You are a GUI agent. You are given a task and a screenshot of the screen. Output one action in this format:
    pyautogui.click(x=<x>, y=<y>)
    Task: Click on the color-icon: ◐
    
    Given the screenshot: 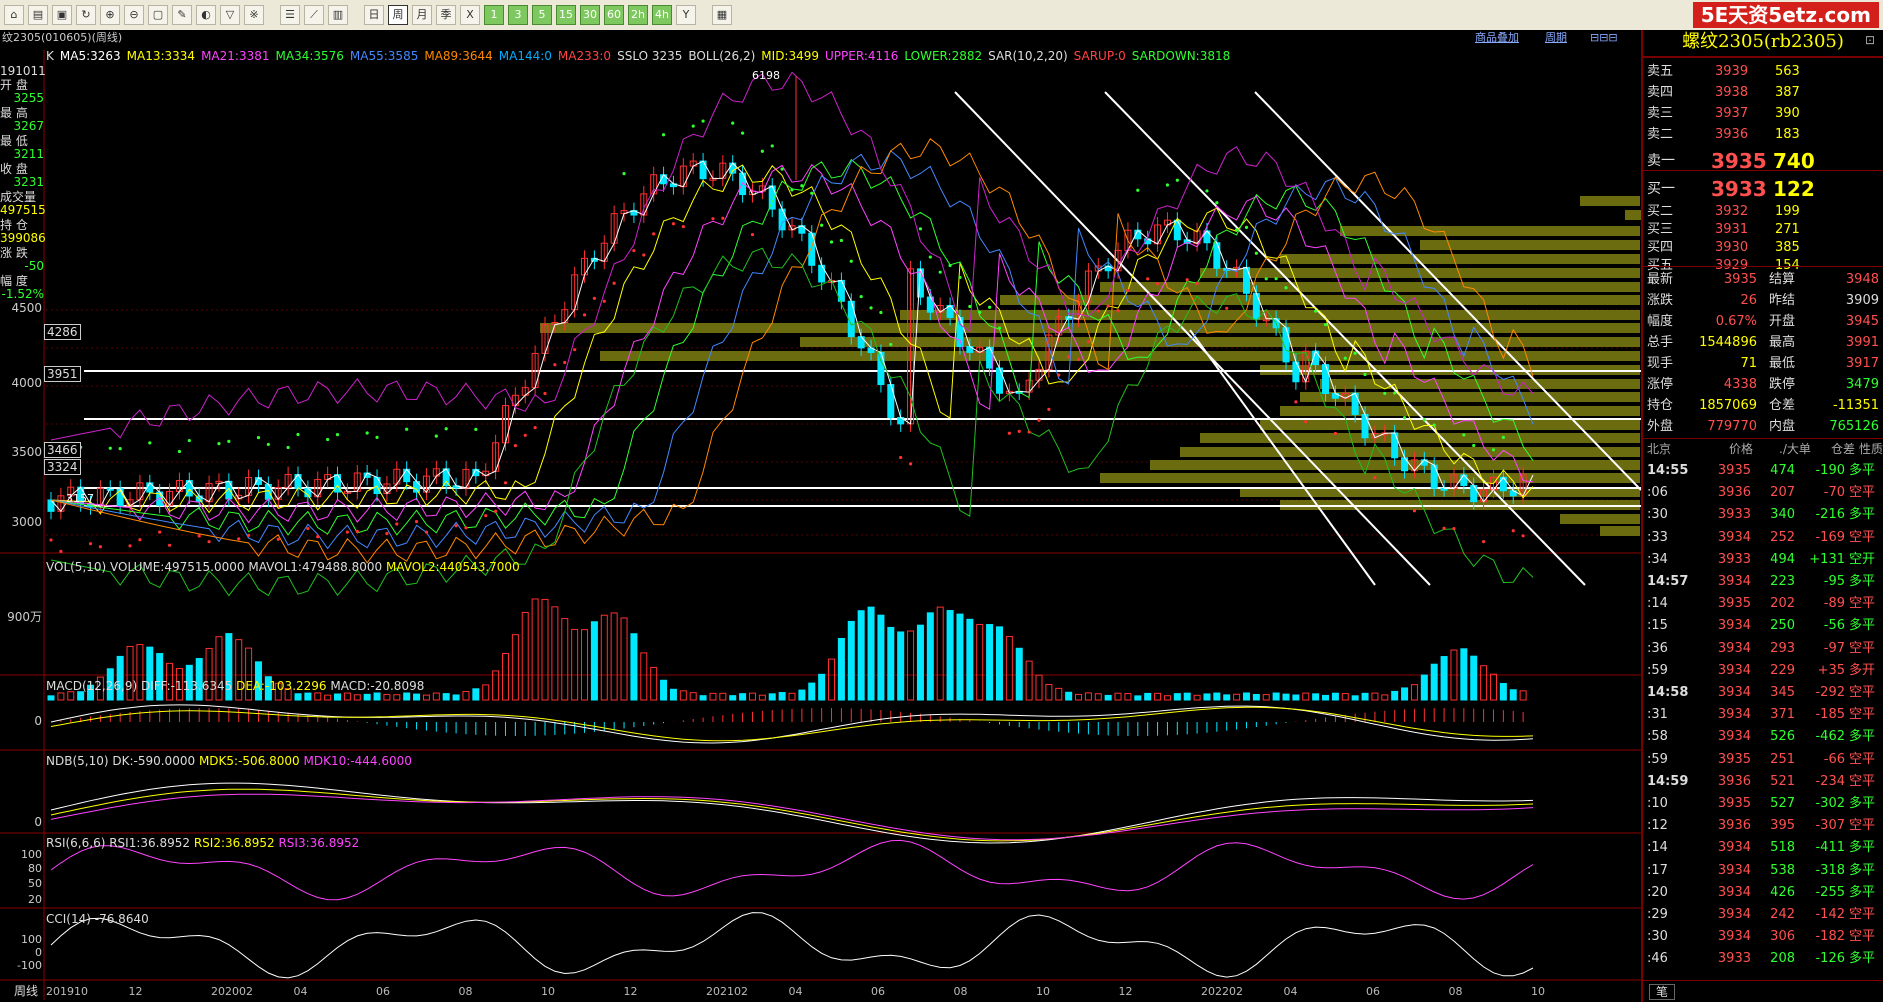 What is the action you would take?
    pyautogui.click(x=206, y=15)
    